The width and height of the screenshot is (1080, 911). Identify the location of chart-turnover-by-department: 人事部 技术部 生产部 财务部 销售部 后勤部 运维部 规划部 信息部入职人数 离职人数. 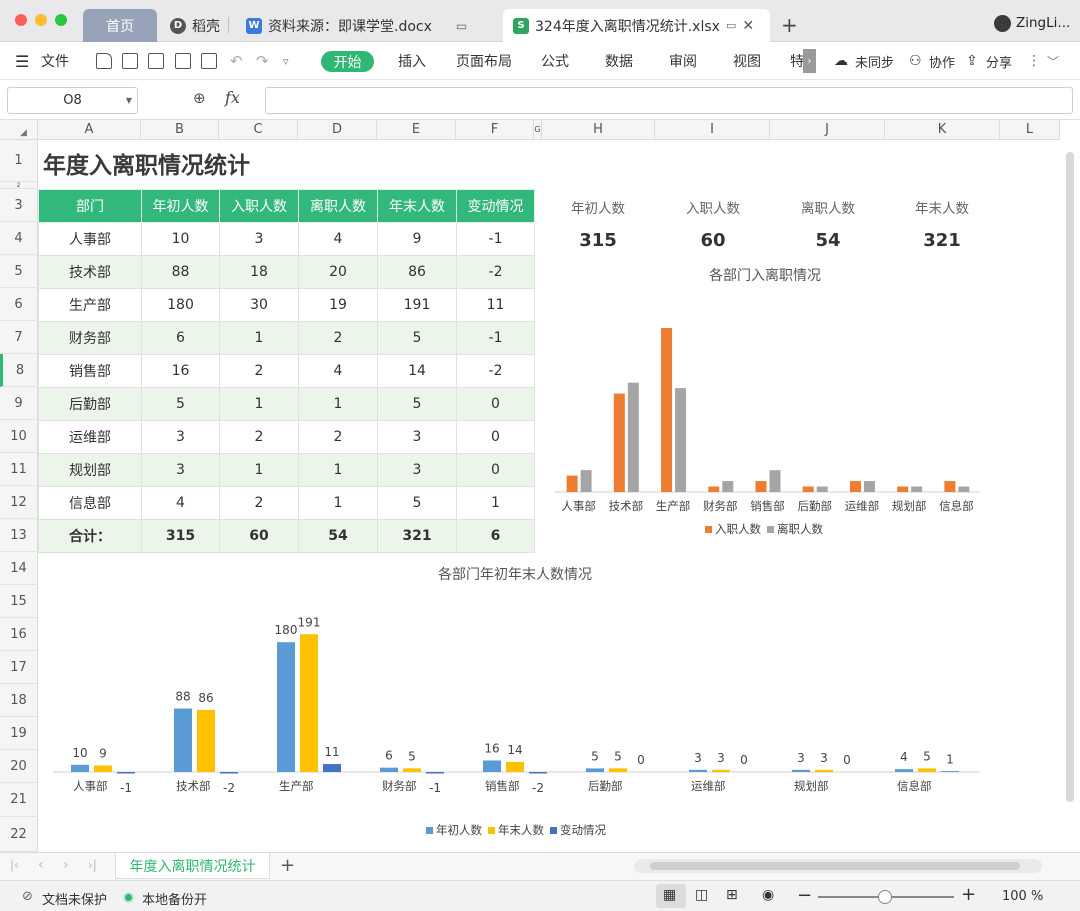
(765, 420).